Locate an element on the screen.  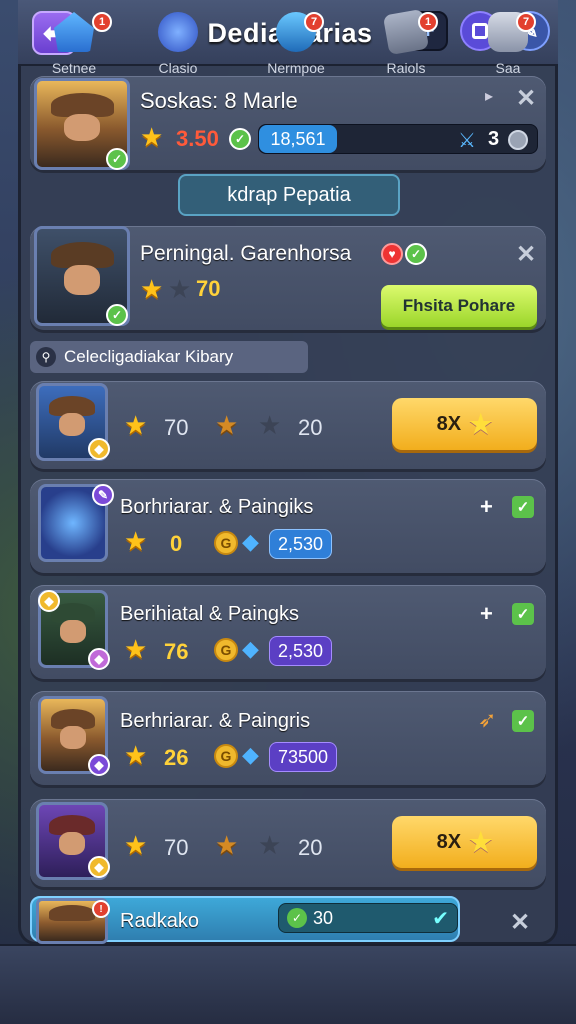
tab-raiols: 1 Raiols is located at coordinates (406, 42).